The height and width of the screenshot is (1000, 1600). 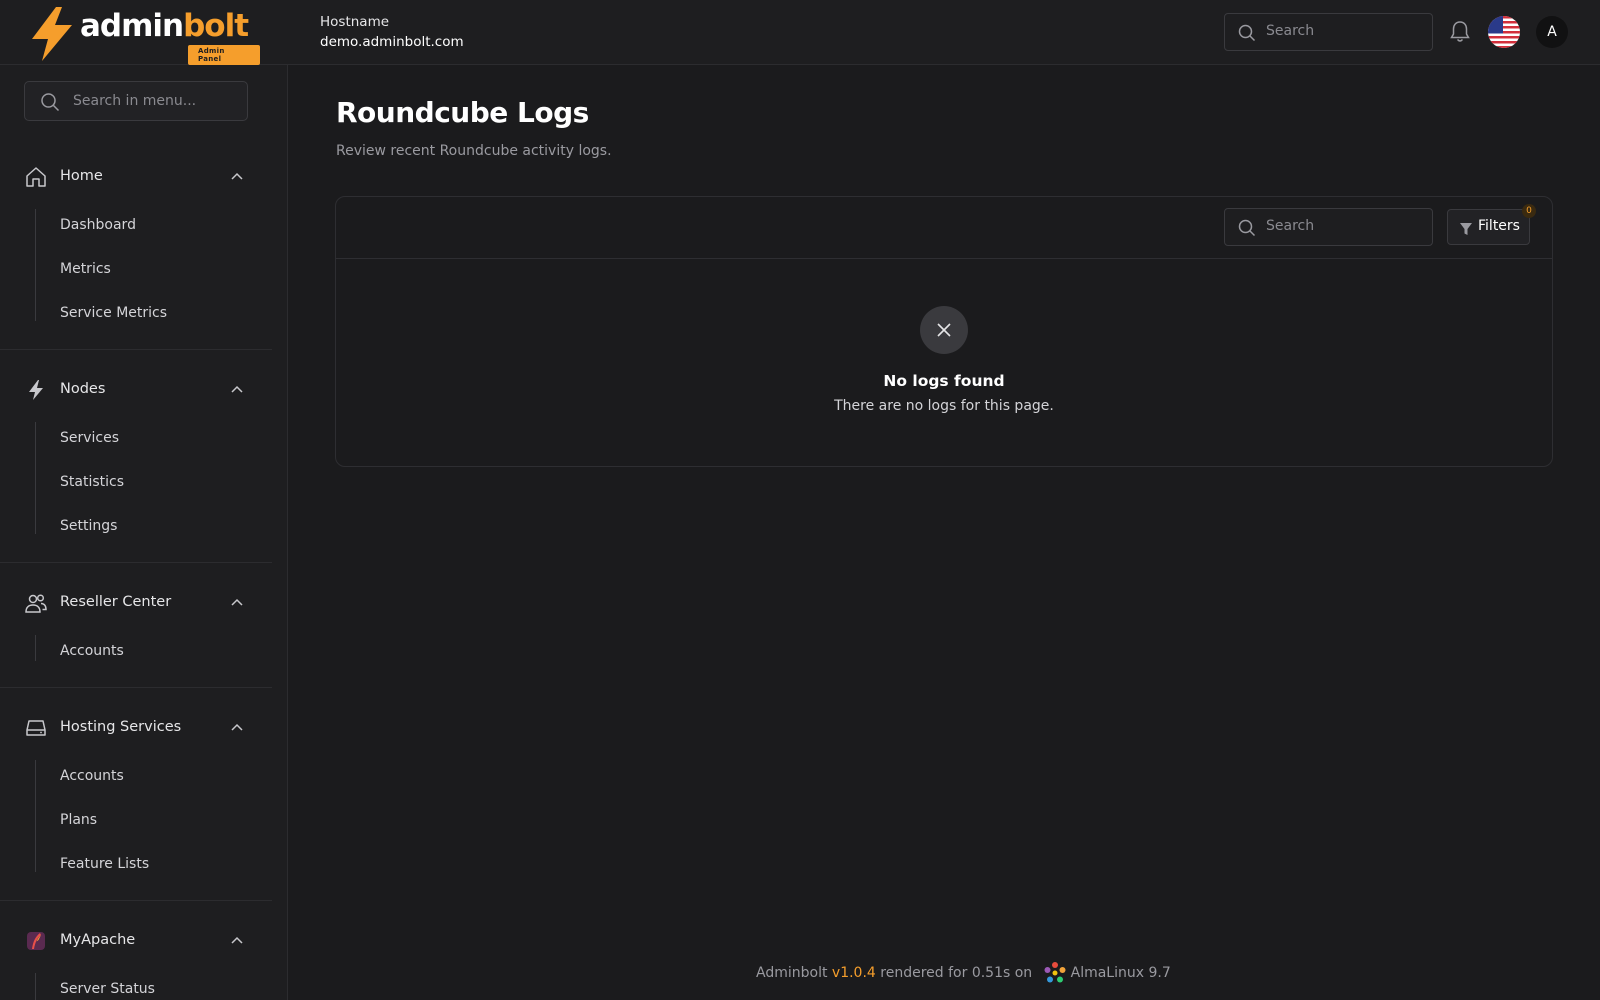 I want to click on sidebar-item-settings: Settings, so click(x=88, y=526).